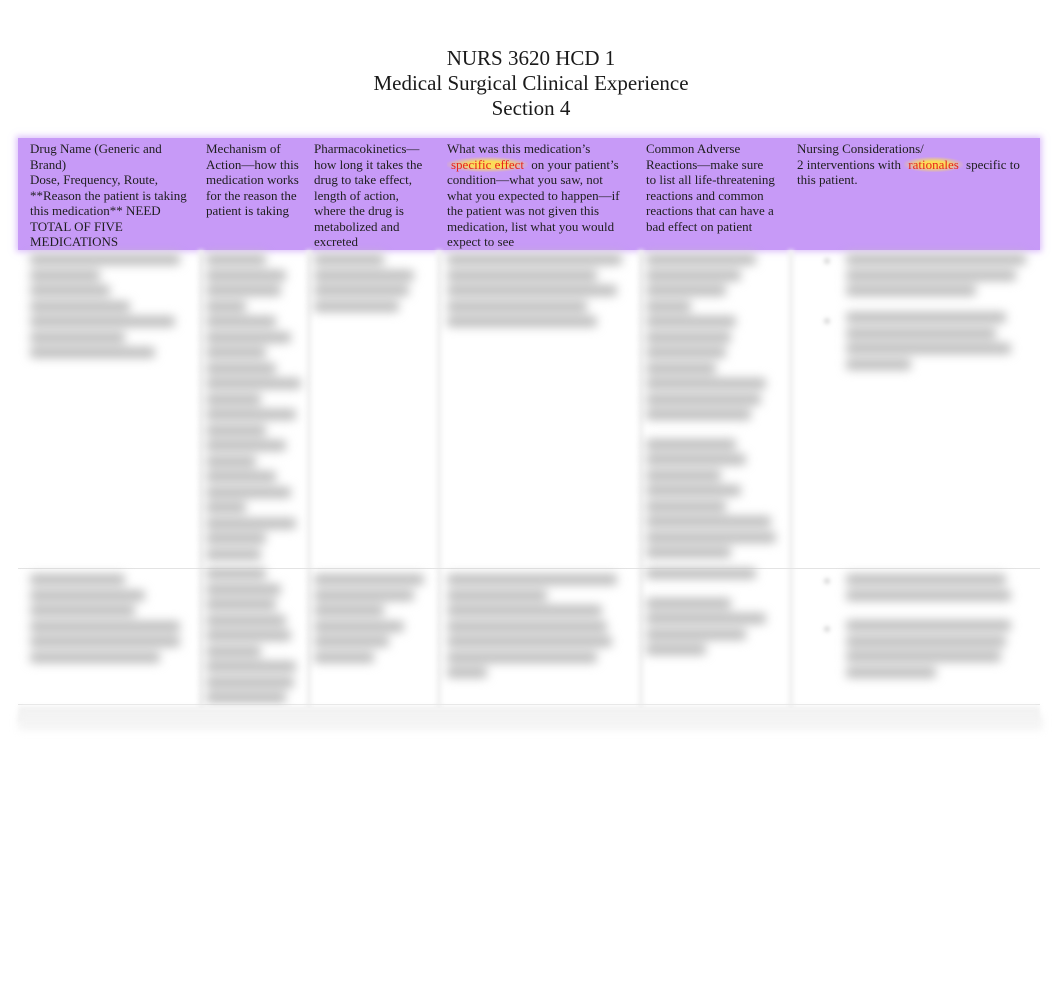 The height and width of the screenshot is (1006, 1062). I want to click on header-specific-effect-before: What was this medication’s, so click(519, 148).